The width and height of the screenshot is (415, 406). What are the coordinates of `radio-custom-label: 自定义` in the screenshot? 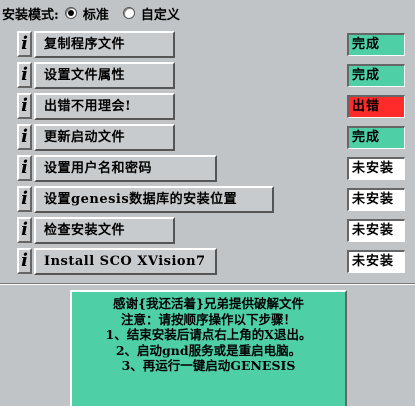 It's located at (160, 15).